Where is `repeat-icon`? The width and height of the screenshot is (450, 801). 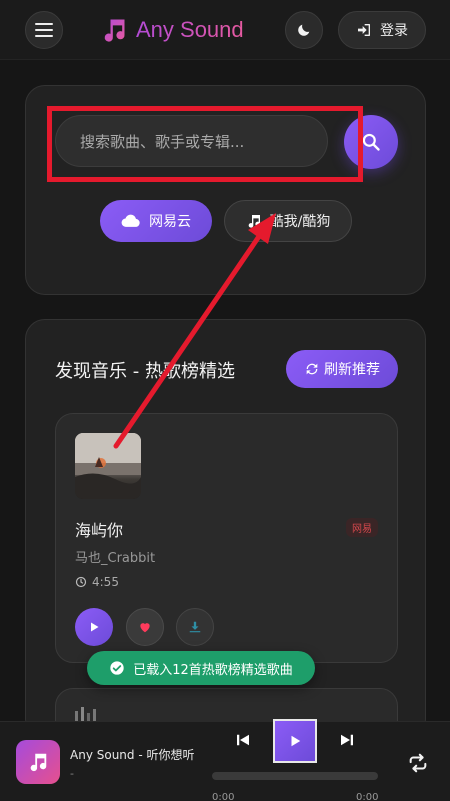
repeat-icon is located at coordinates (418, 763).